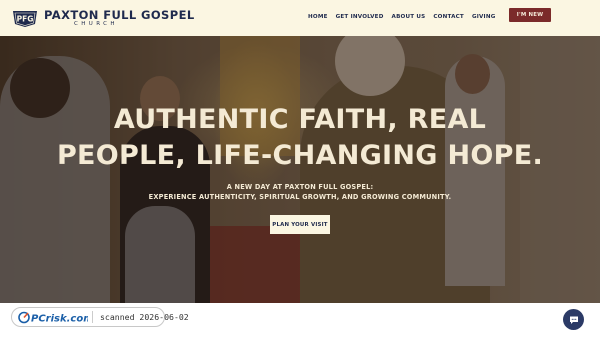 The height and width of the screenshot is (338, 600). I want to click on pcrisk-logo-icon: PCrisk.com, so click(53, 318).